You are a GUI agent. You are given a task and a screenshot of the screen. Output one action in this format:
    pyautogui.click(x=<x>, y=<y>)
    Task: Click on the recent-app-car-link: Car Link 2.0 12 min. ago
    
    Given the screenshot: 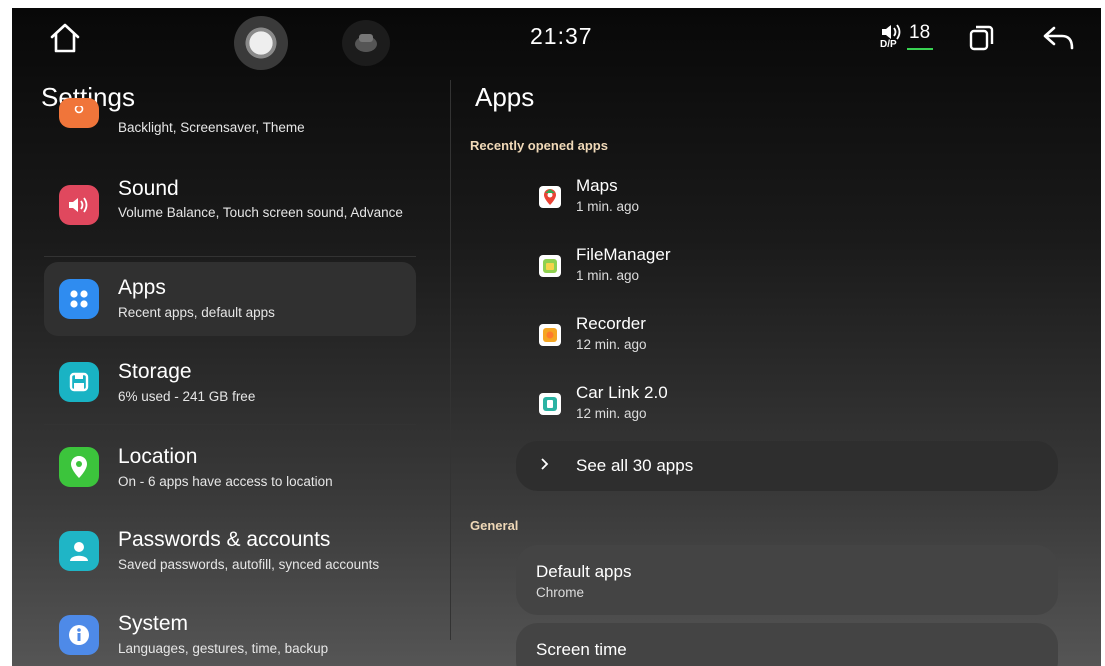 What is the action you would take?
    pyautogui.click(x=677, y=413)
    